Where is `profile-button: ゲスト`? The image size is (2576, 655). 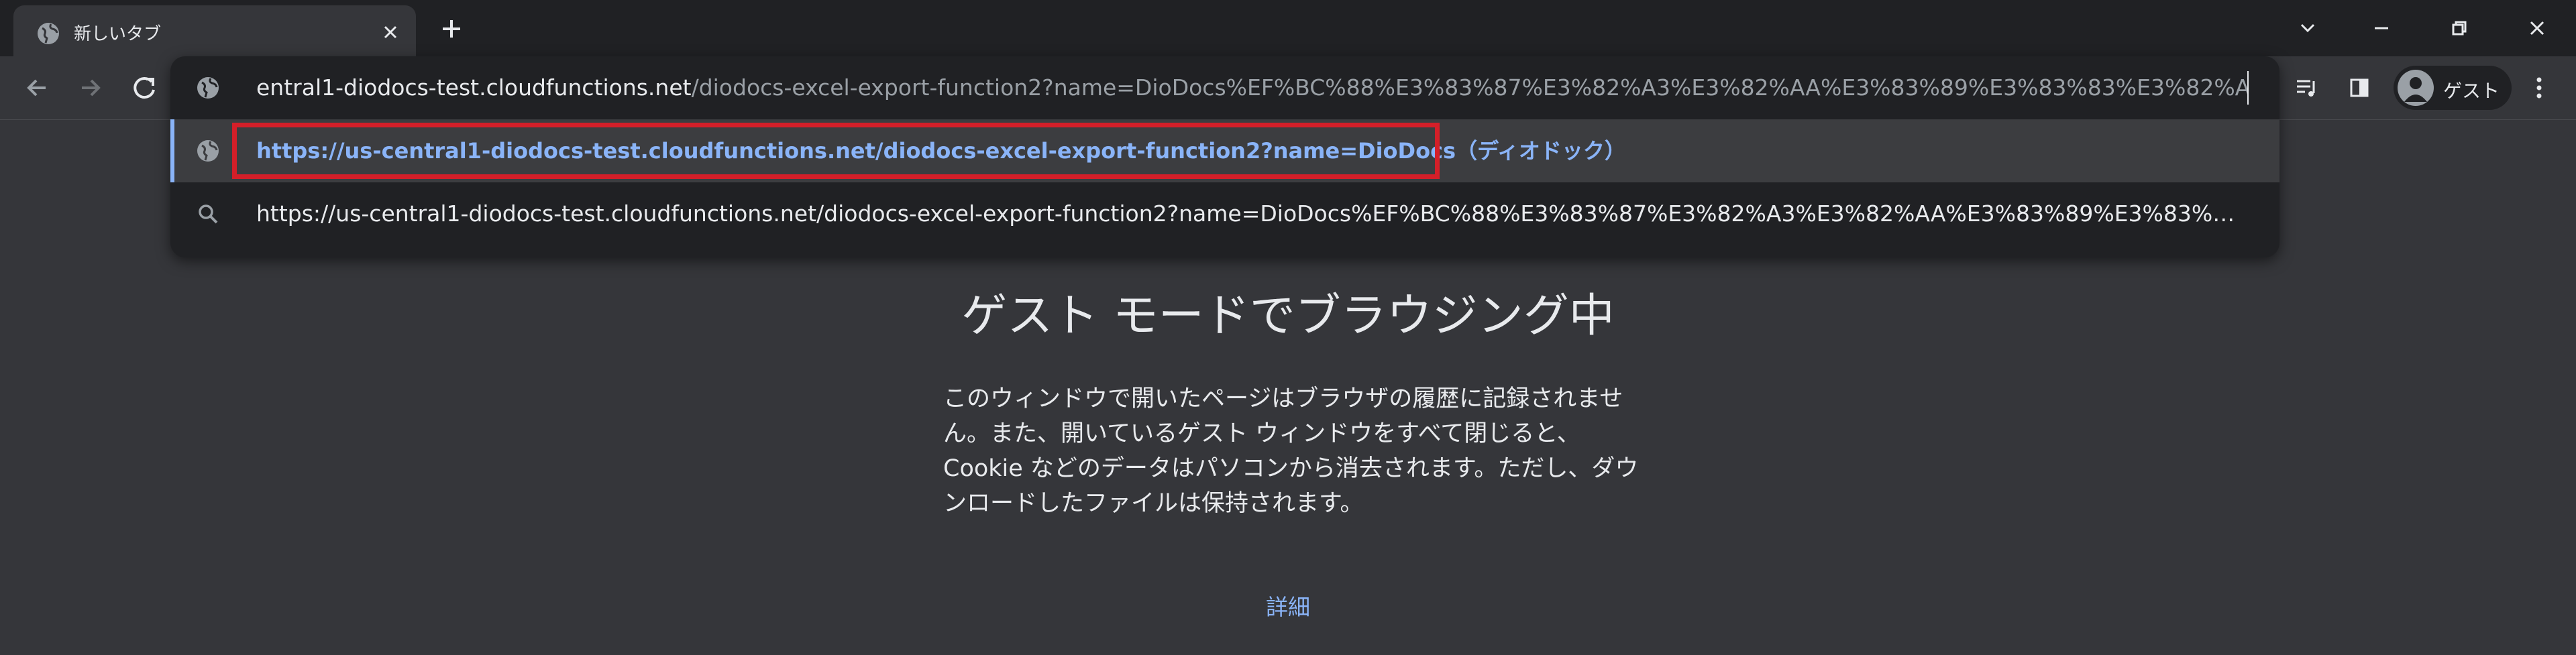 profile-button: ゲスト is located at coordinates (2453, 88).